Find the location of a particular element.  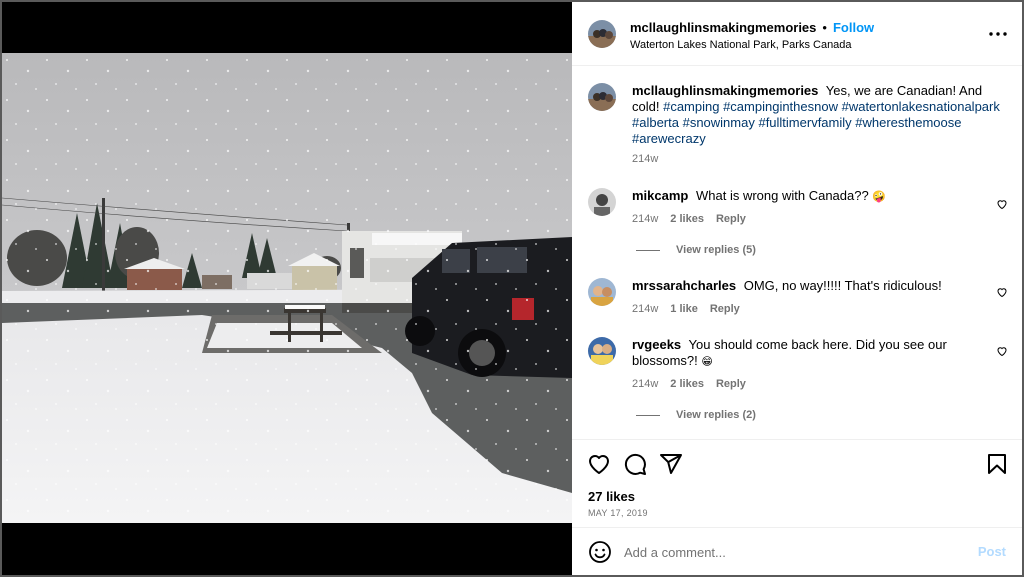

author-avatar is located at coordinates (602, 34).